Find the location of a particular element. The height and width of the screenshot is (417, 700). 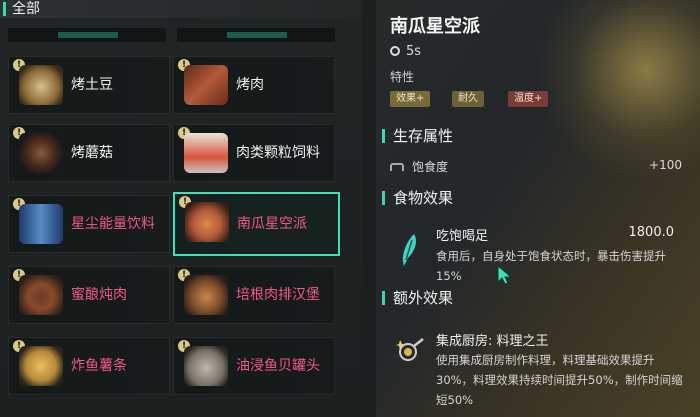

food-effect-title-text: 食物效果 is located at coordinates (423, 198).